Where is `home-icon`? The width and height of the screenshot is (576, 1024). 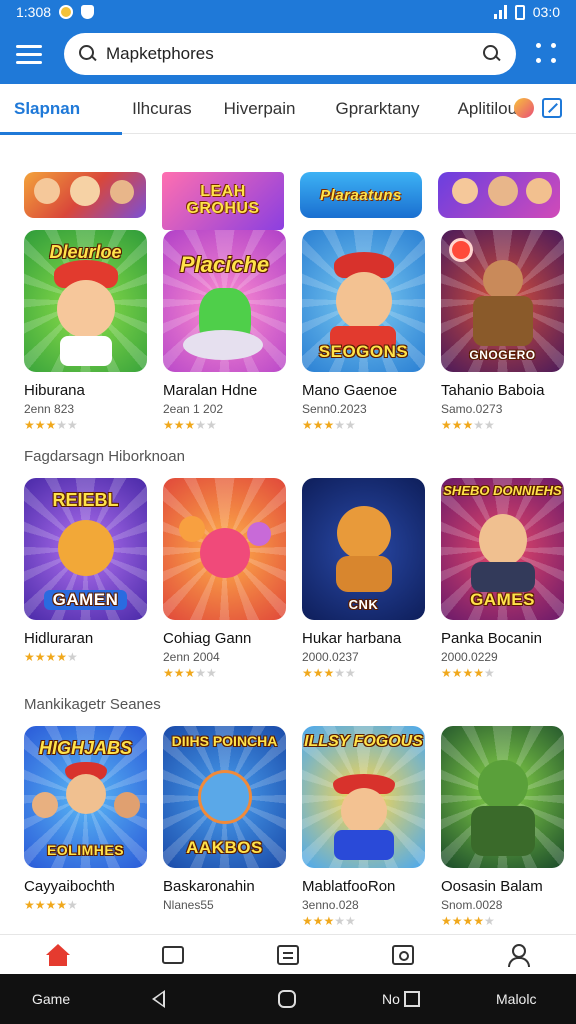 home-icon is located at coordinates (58, 954).